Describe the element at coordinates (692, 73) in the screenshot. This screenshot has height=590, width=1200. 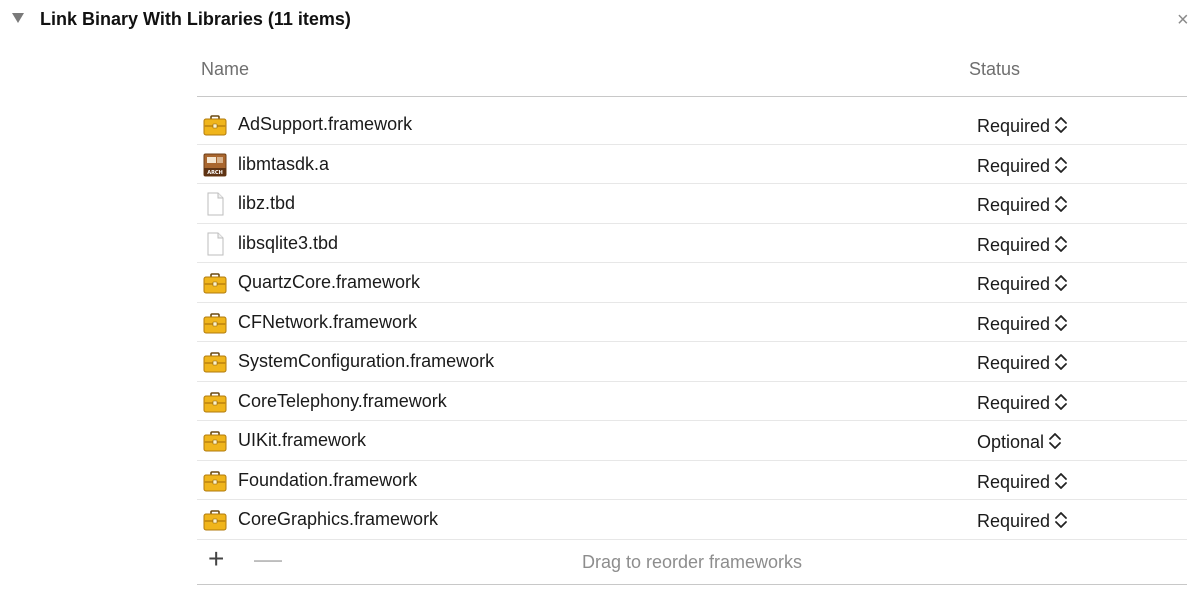
I see `table-header: Name Status` at that location.